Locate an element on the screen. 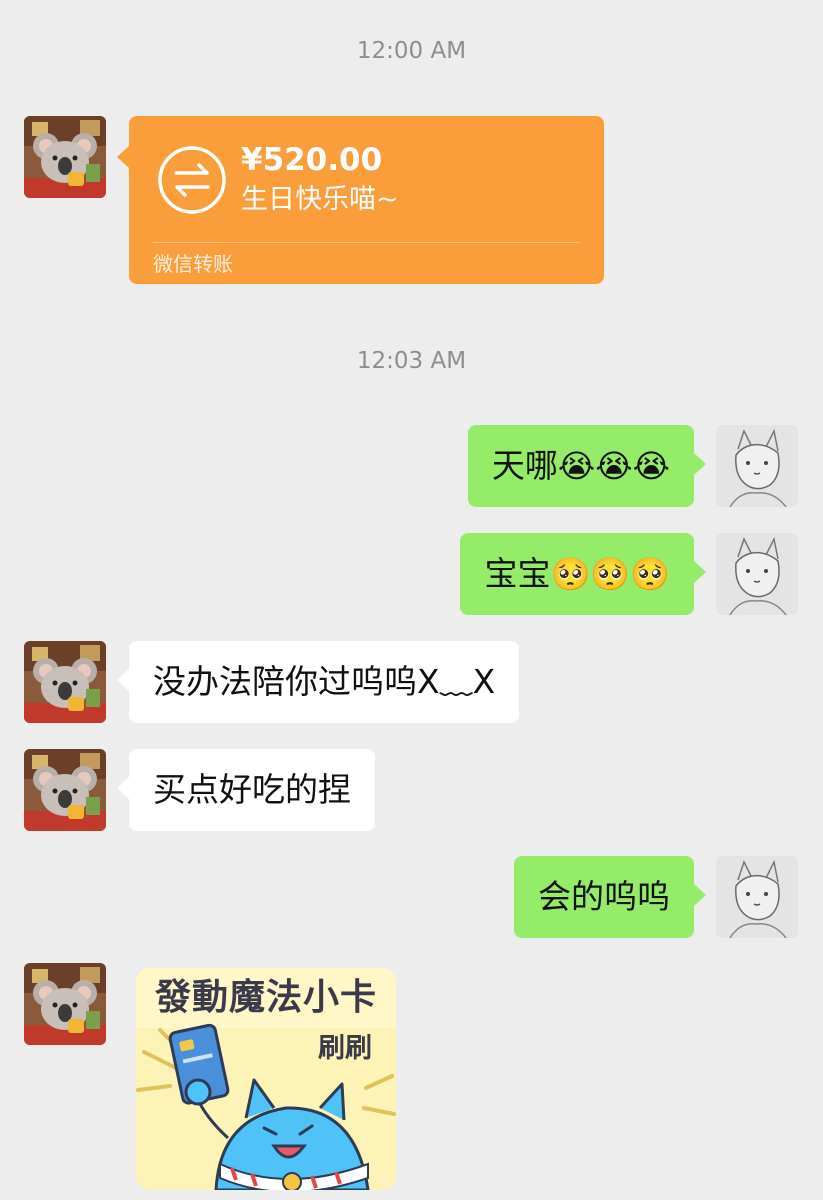 Image resolution: width=823 pixels, height=1200 pixels. message-text: 买点好吃的捏 is located at coordinates (252, 789).